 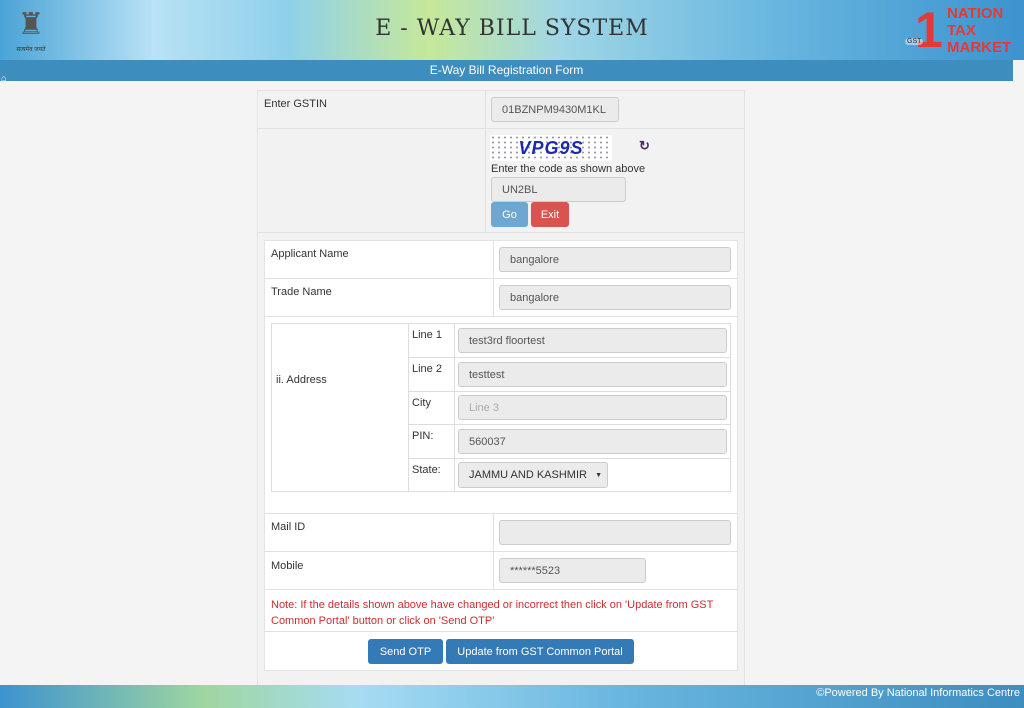 I want to click on trade-name-label: Trade Name, so click(x=301, y=292).